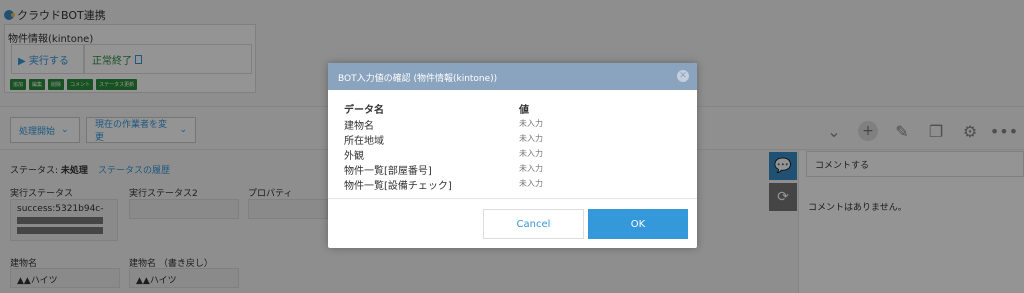 The height and width of the screenshot is (293, 1024). I want to click on column-header-value: 値, so click(524, 110).